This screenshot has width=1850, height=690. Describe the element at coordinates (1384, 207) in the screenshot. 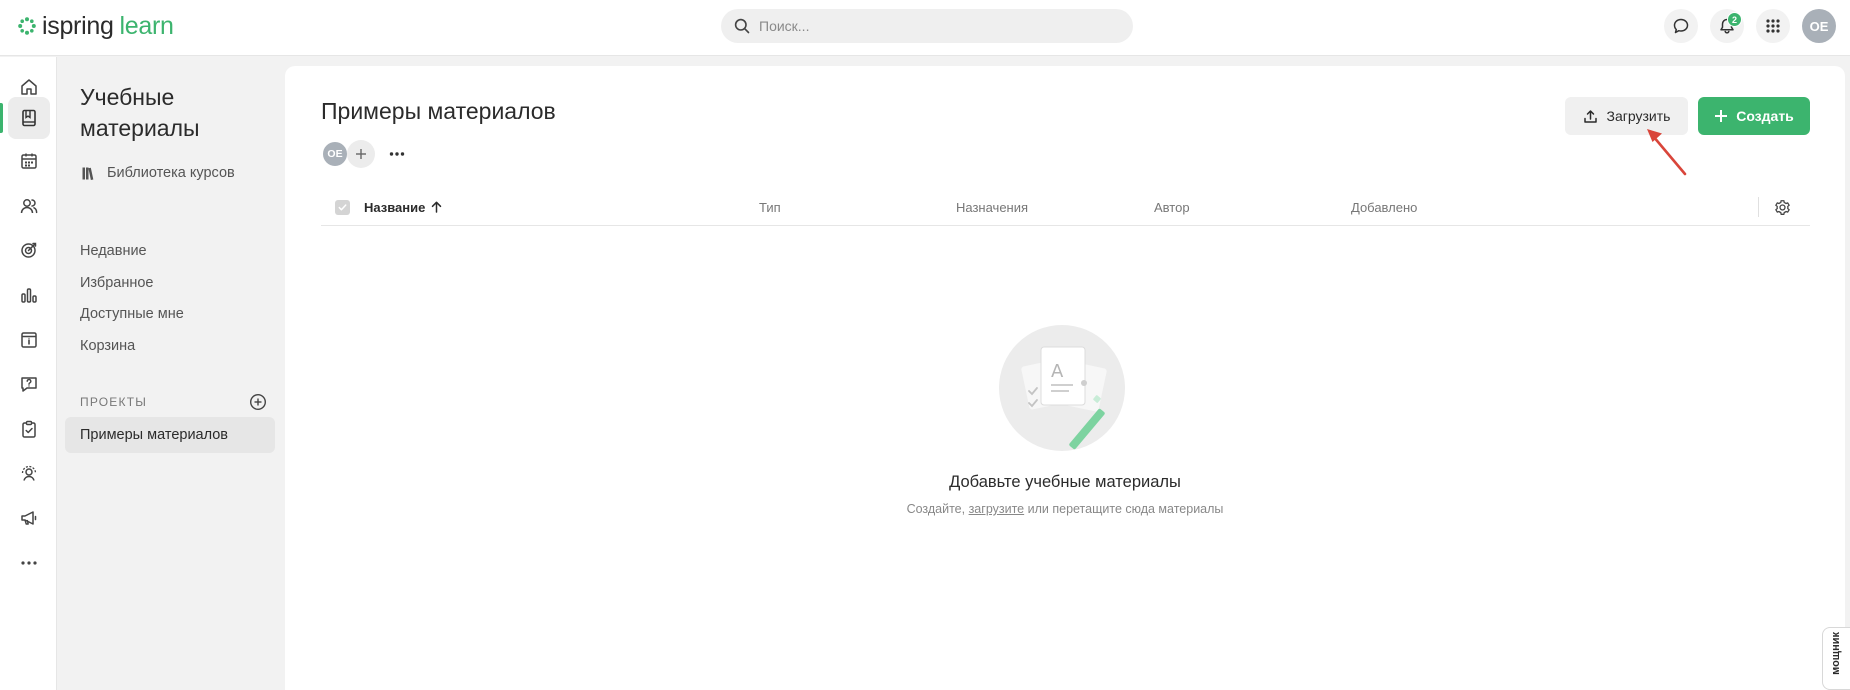

I see `column-header-added: Добавлено` at that location.